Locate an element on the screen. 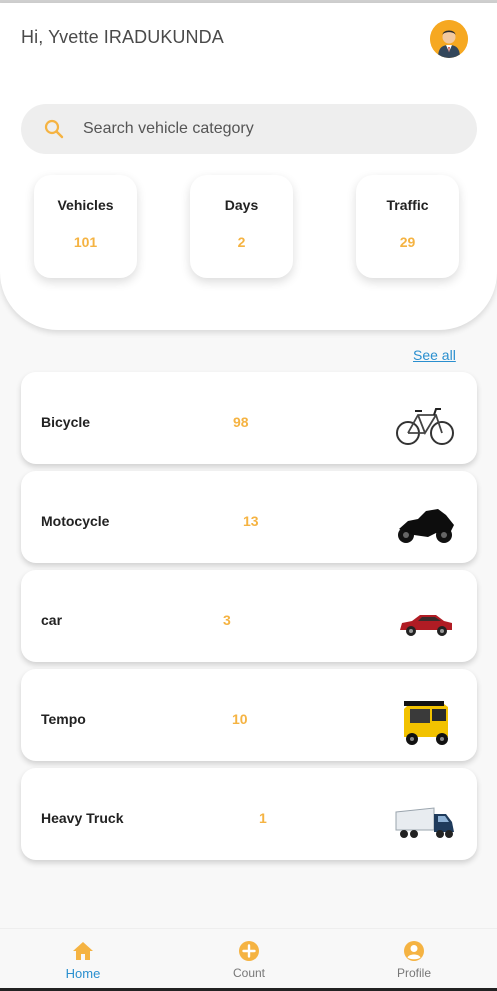 Image resolution: width=497 pixels, height=991 pixels. category-count: 3 is located at coordinates (227, 620).